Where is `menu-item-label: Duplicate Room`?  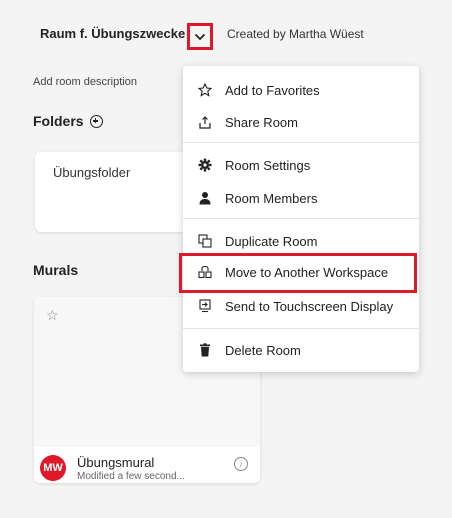 menu-item-label: Duplicate Room is located at coordinates (271, 241).